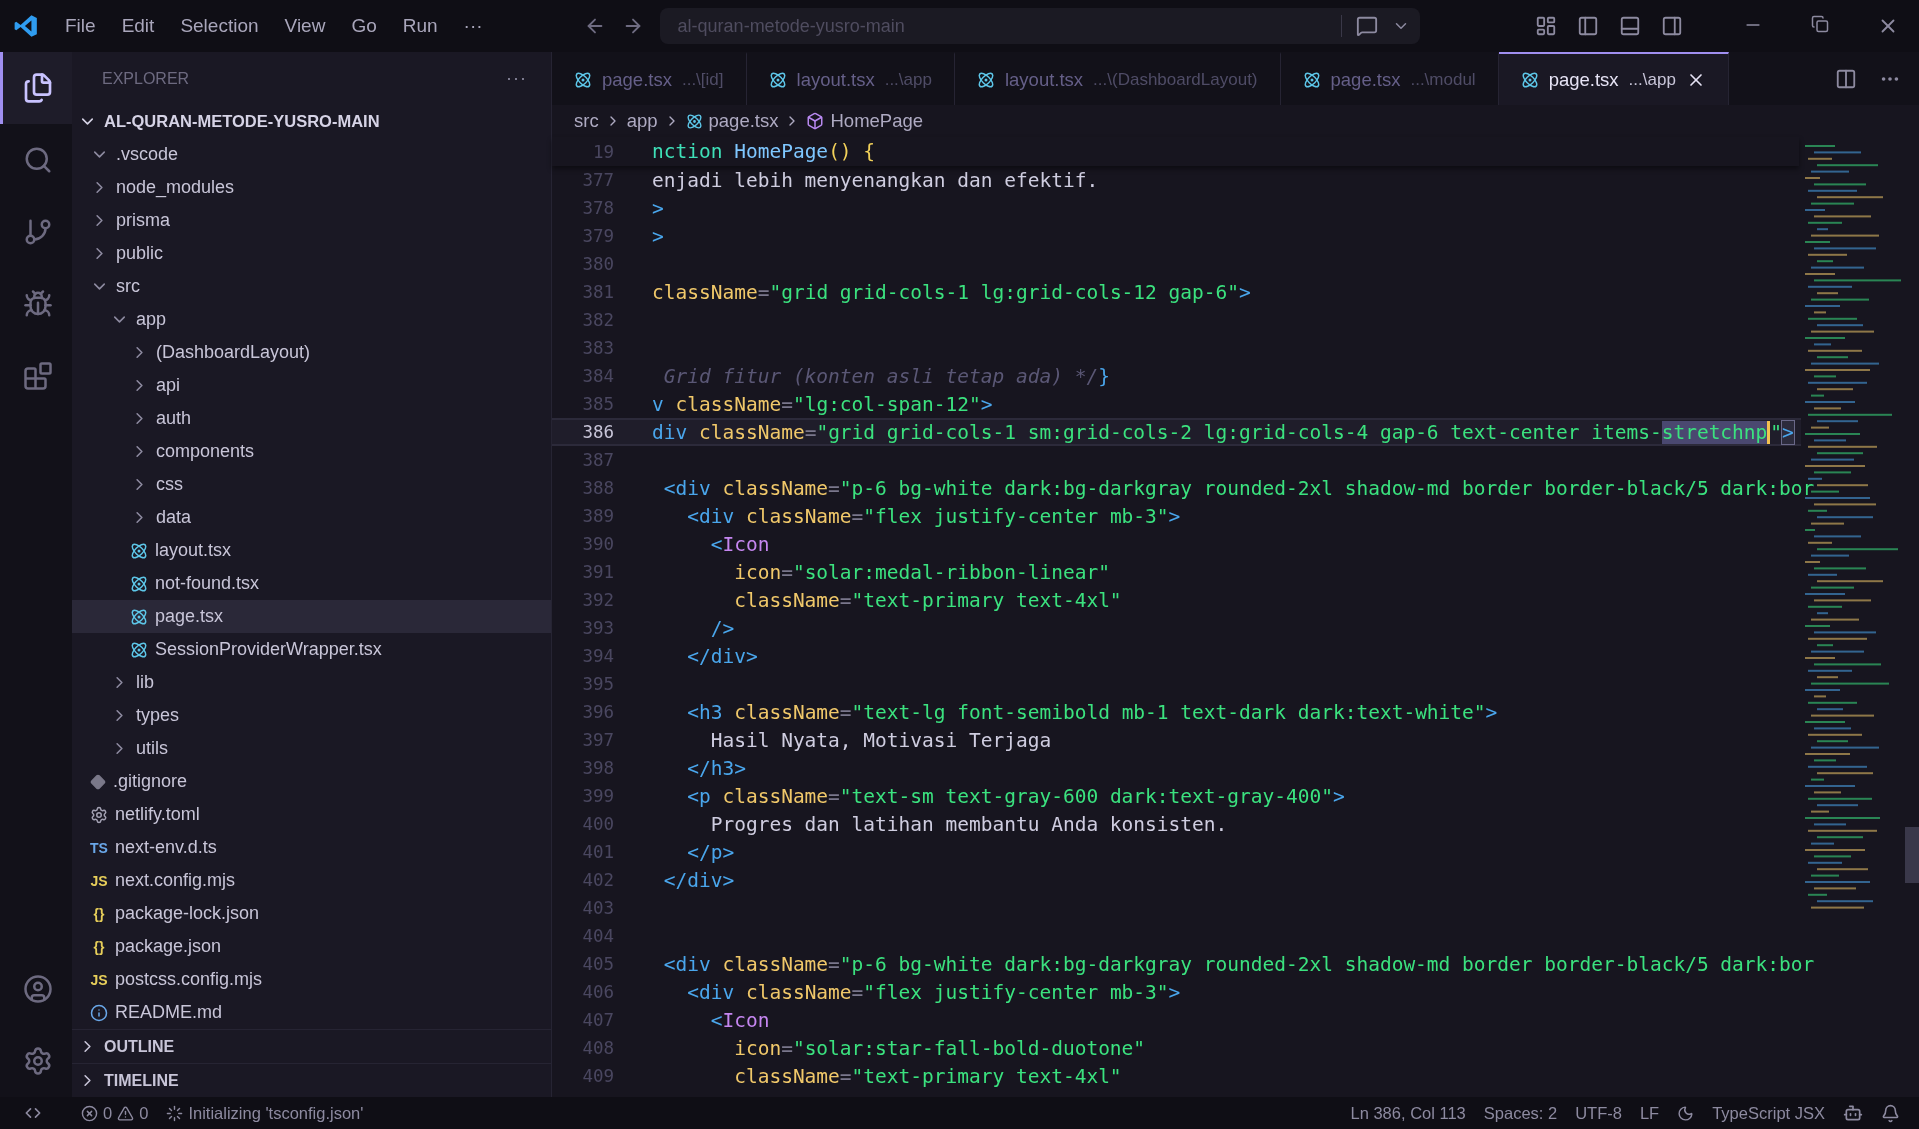  I want to click on breadcrumb-item: src, so click(586, 121).